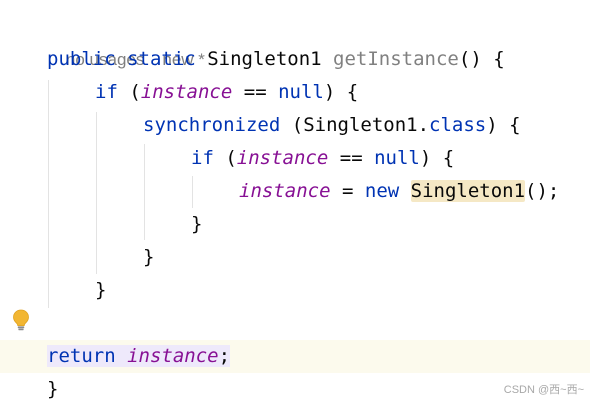  What do you see at coordinates (21, 320) in the screenshot?
I see `lightbulb-icon` at bounding box center [21, 320].